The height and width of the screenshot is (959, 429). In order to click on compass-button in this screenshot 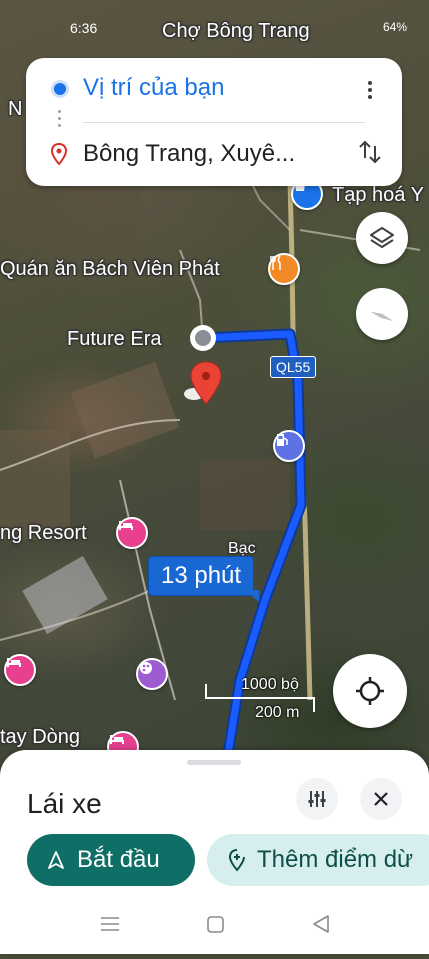, I will do `click(382, 314)`.